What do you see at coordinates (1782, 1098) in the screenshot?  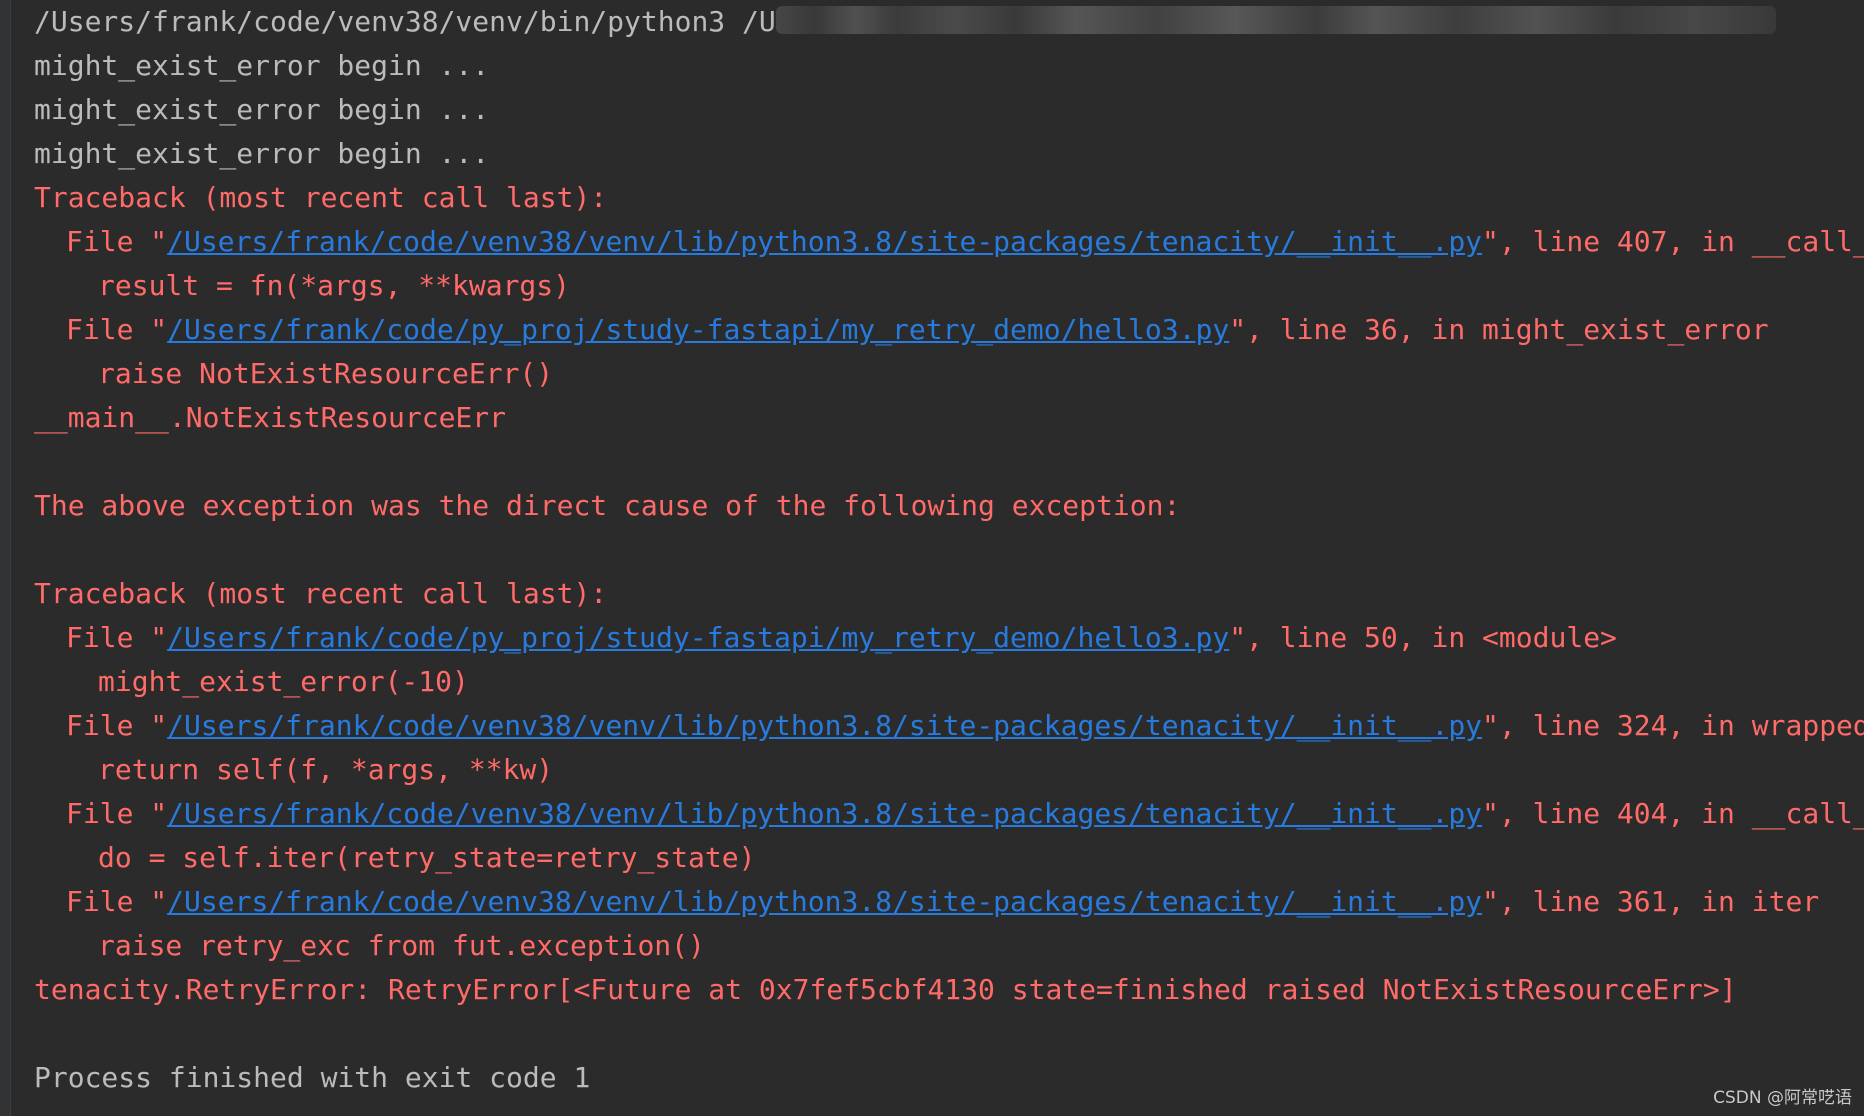 I see `watermark: CSDN @阿常呓语` at bounding box center [1782, 1098].